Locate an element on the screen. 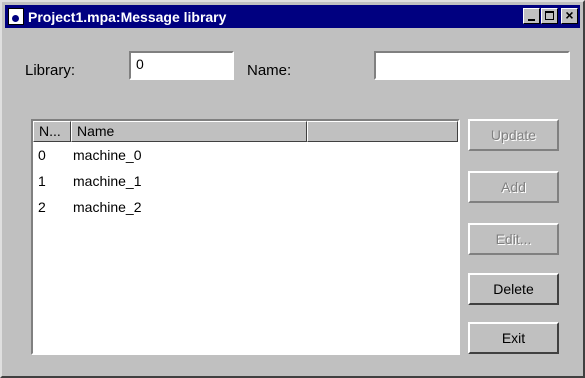 The width and height of the screenshot is (585, 378). item-number: 1 is located at coordinates (42, 181).